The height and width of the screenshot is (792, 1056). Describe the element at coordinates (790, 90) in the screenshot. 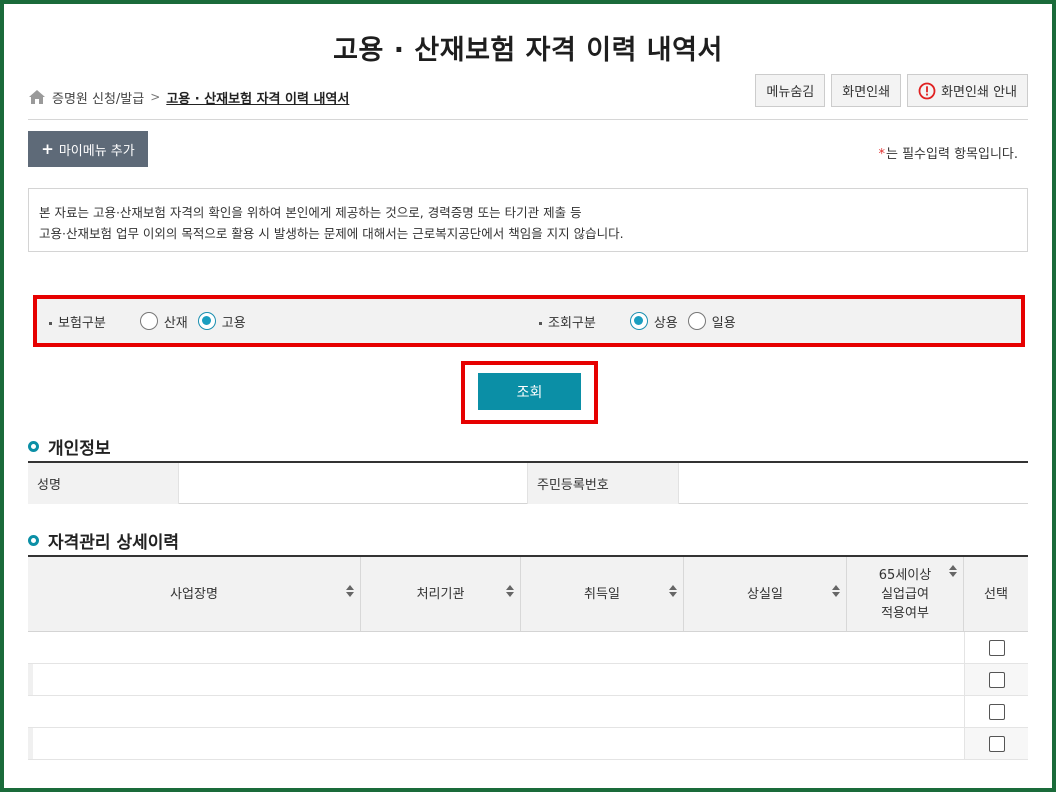

I see `hide-menu-button: 메뉴숨김` at that location.